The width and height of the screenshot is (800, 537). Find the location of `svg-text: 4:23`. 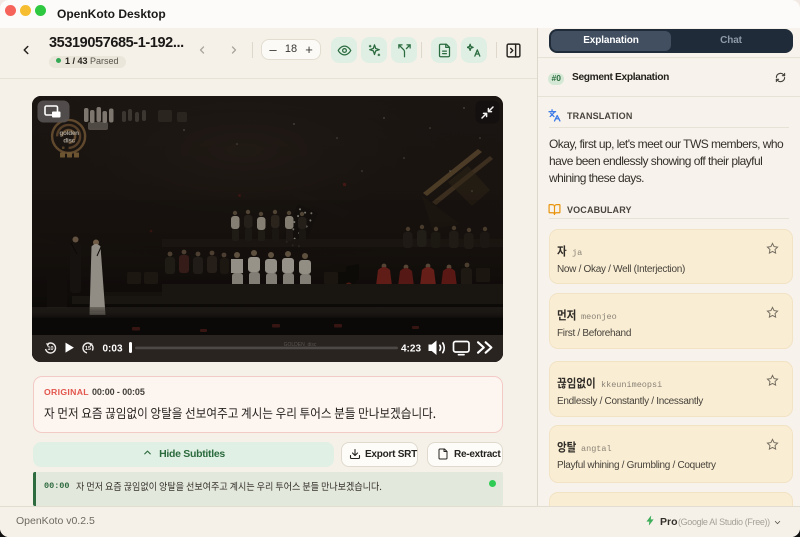

svg-text: 4:23 is located at coordinates (411, 348).